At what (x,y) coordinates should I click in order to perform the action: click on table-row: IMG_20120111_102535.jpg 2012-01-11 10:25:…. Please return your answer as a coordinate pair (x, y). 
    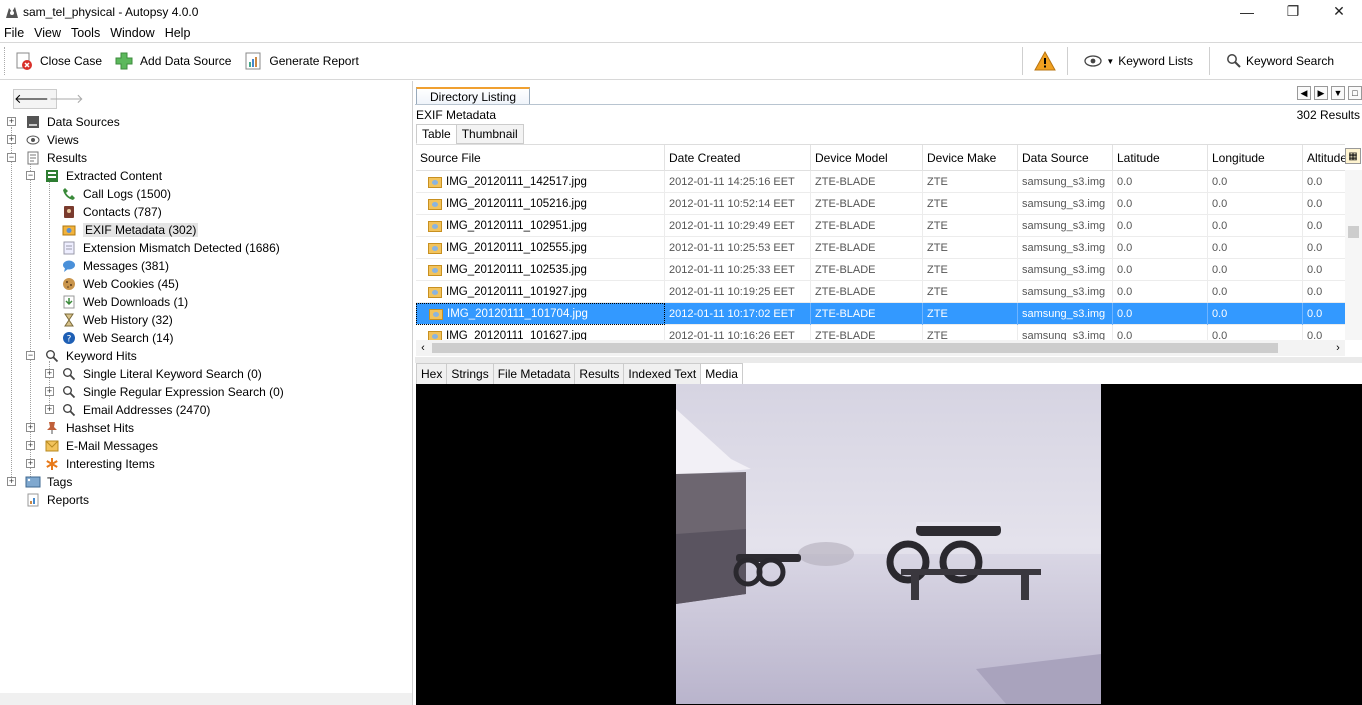
    Looking at the image, I should click on (880, 270).